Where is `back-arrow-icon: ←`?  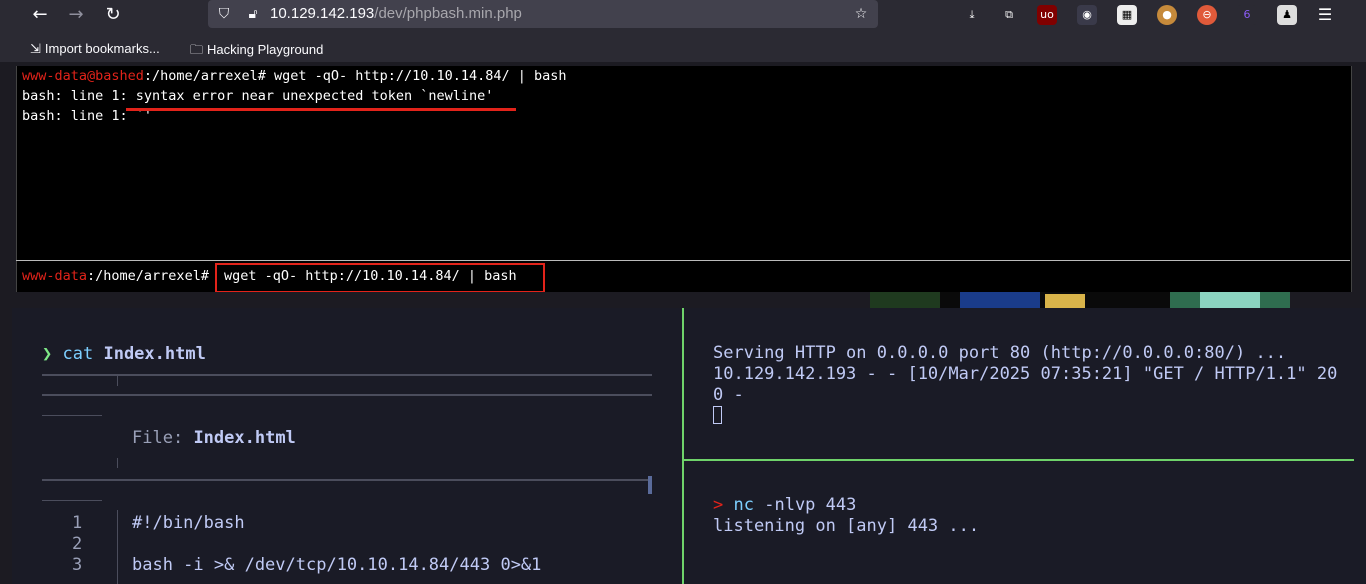 back-arrow-icon: ← is located at coordinates (40, 15).